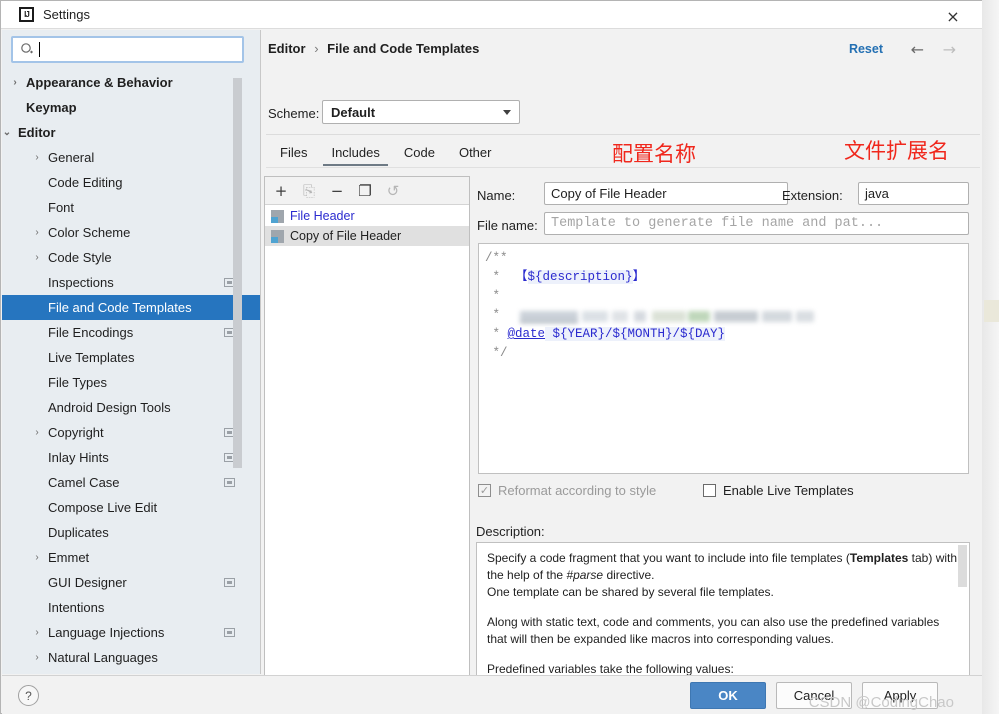 Image resolution: width=999 pixels, height=714 pixels. What do you see at coordinates (421, 112) in the screenshot?
I see `scheme-select: Default` at bounding box center [421, 112].